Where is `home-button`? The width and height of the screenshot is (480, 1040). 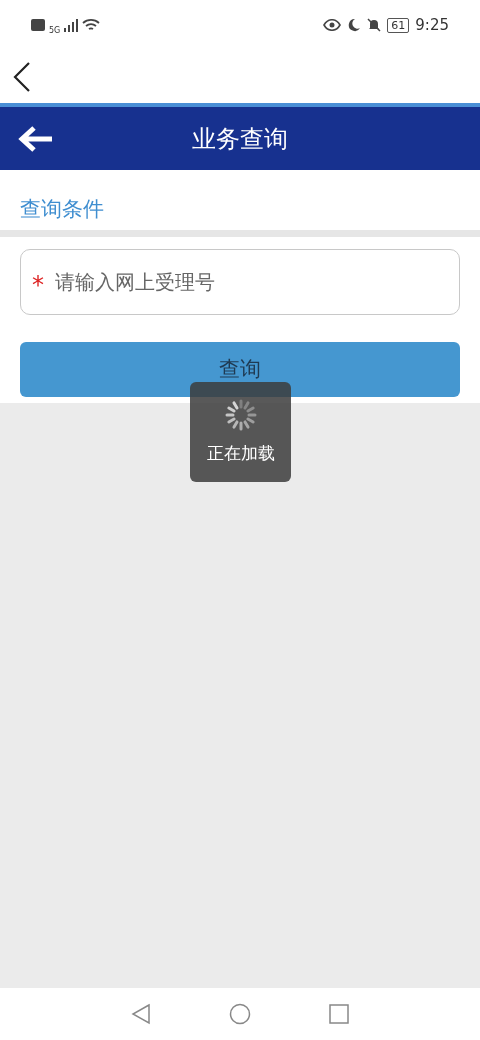
home-button is located at coordinates (240, 1014).